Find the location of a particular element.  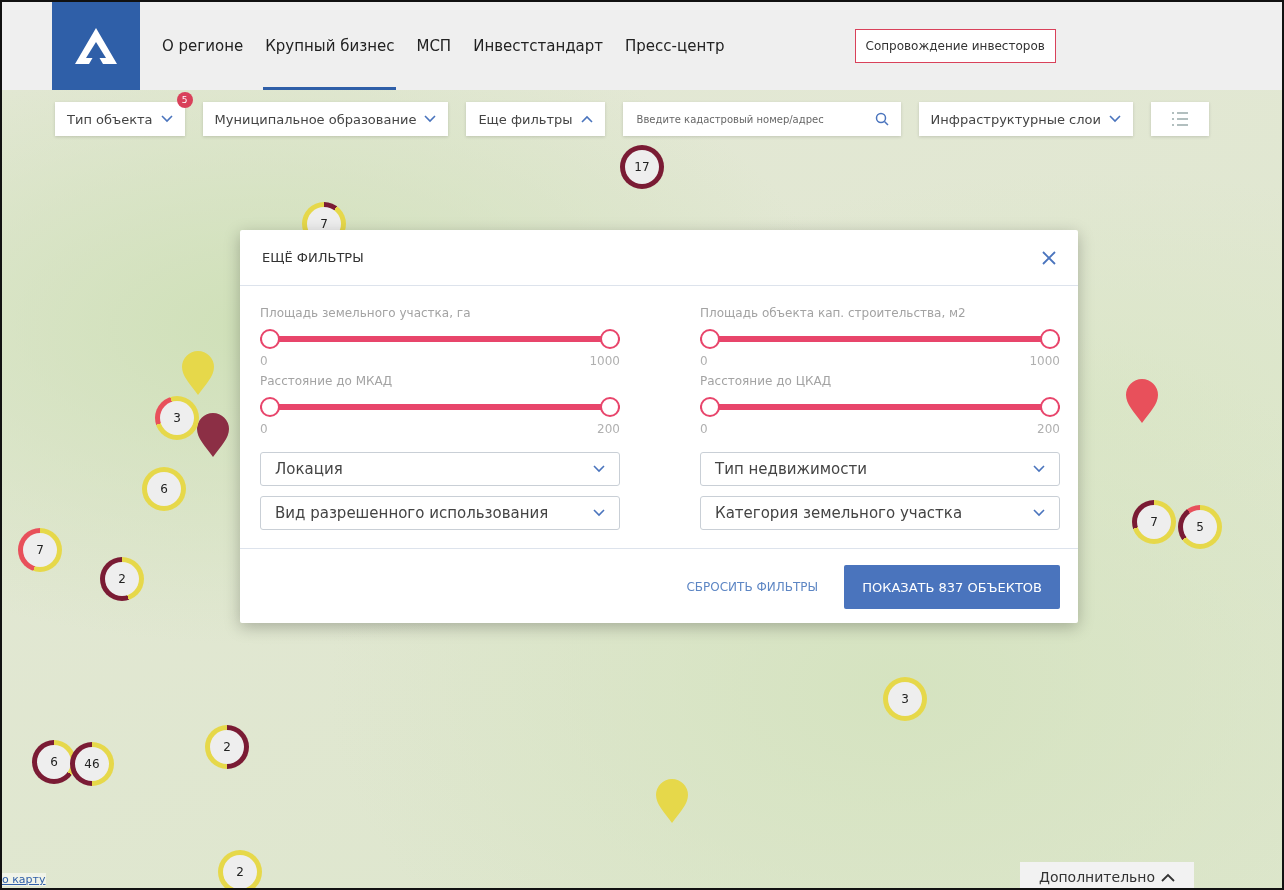

logo-icon is located at coordinates (96, 46).